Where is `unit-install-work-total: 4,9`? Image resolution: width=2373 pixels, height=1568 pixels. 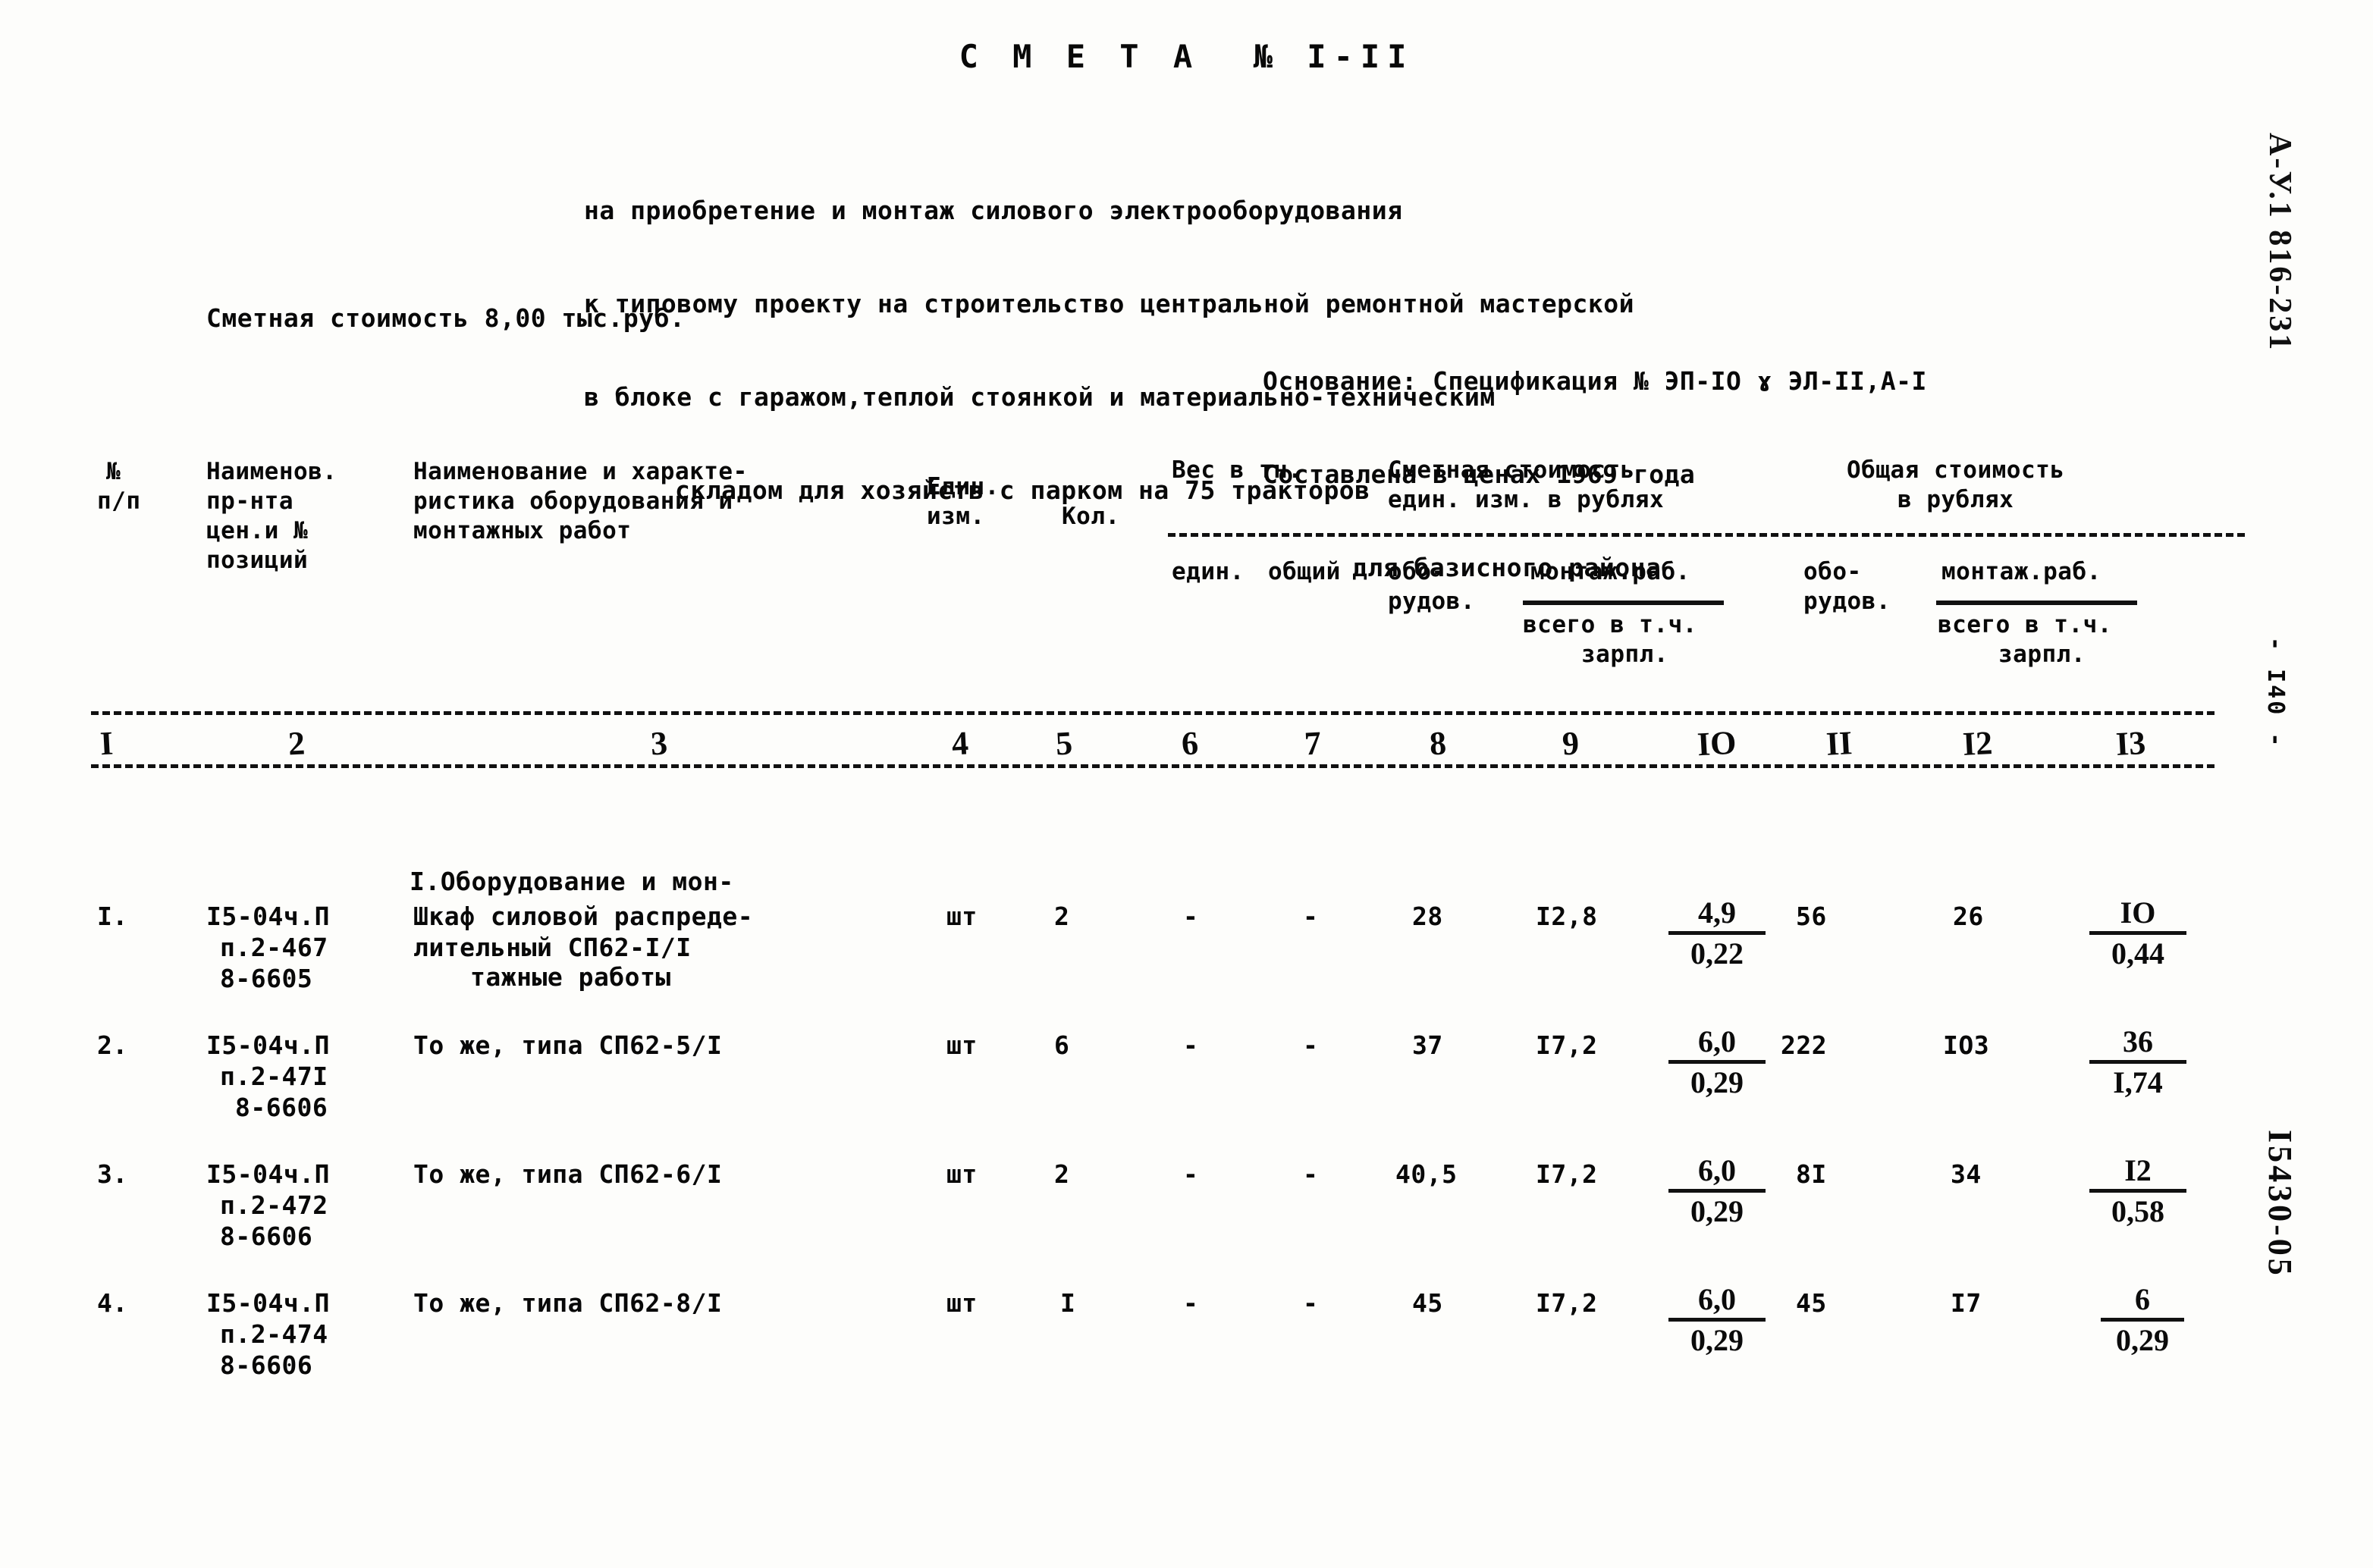
unit-install-work-total: 4,9 is located at coordinates (1717, 913).